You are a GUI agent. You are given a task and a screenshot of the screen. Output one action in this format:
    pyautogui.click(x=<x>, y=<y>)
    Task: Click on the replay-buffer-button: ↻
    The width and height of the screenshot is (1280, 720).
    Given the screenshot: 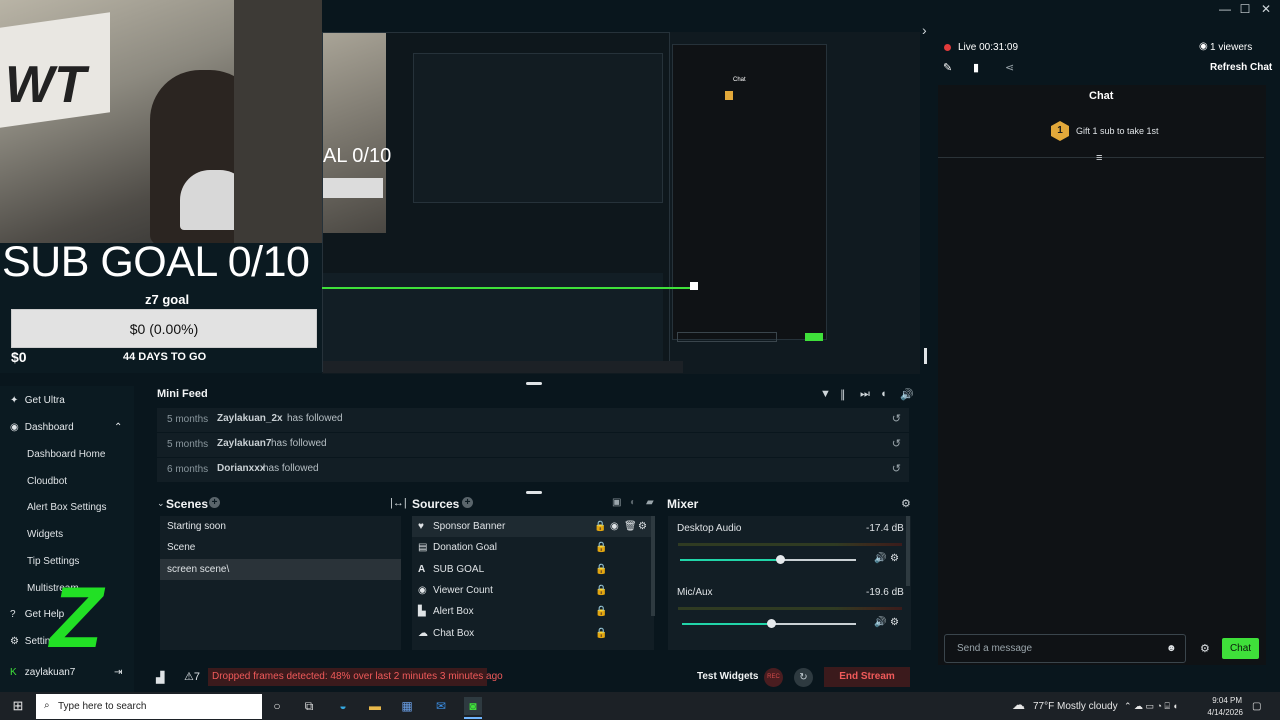 What is the action you would take?
    pyautogui.click(x=803, y=677)
    